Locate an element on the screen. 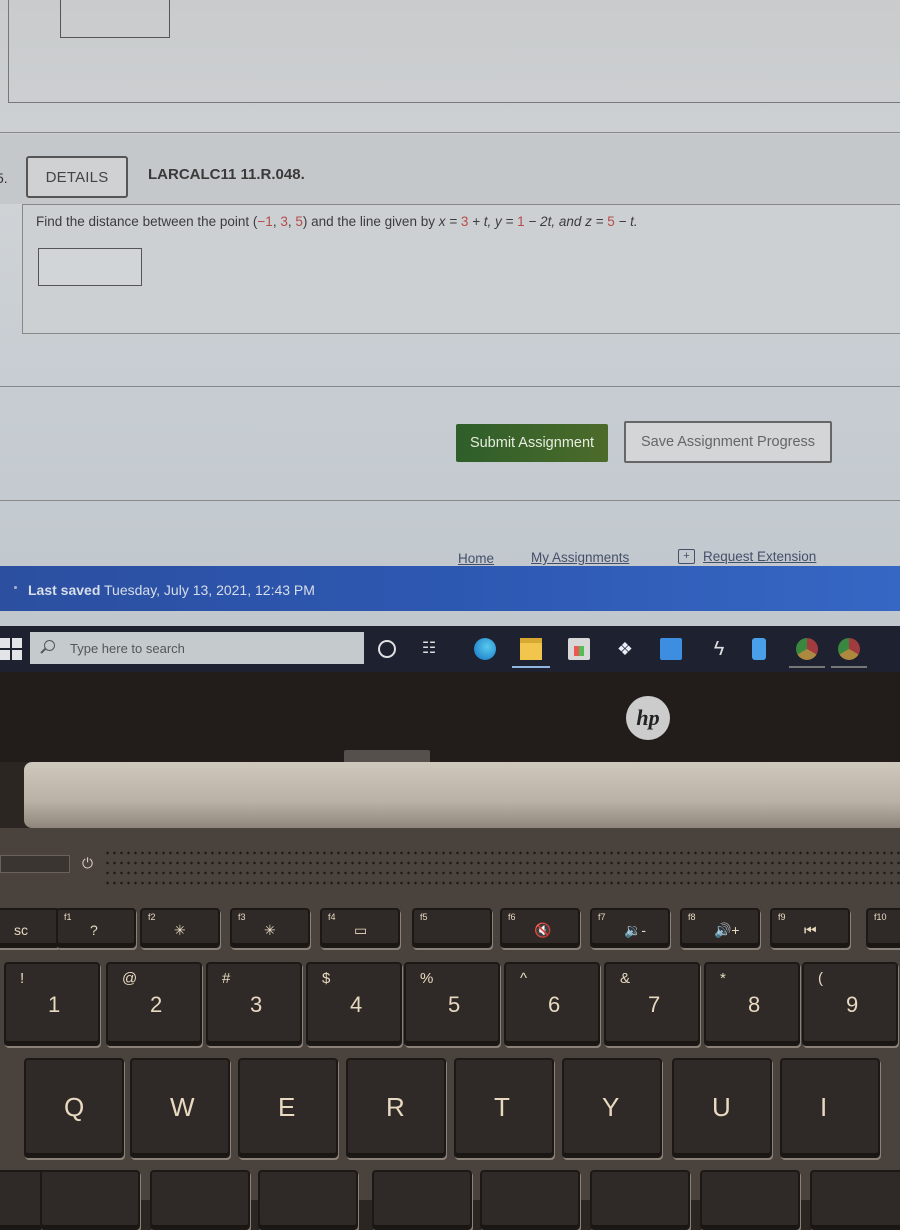 The width and height of the screenshot is (900, 1230). key-label: 1 is located at coordinates (54, 1004).